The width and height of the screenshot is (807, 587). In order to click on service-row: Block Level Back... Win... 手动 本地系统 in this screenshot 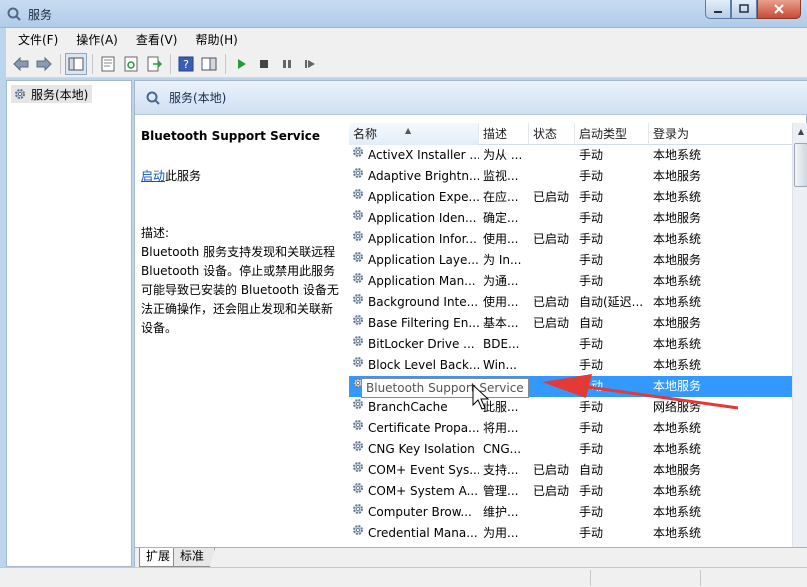, I will do `click(571, 365)`.